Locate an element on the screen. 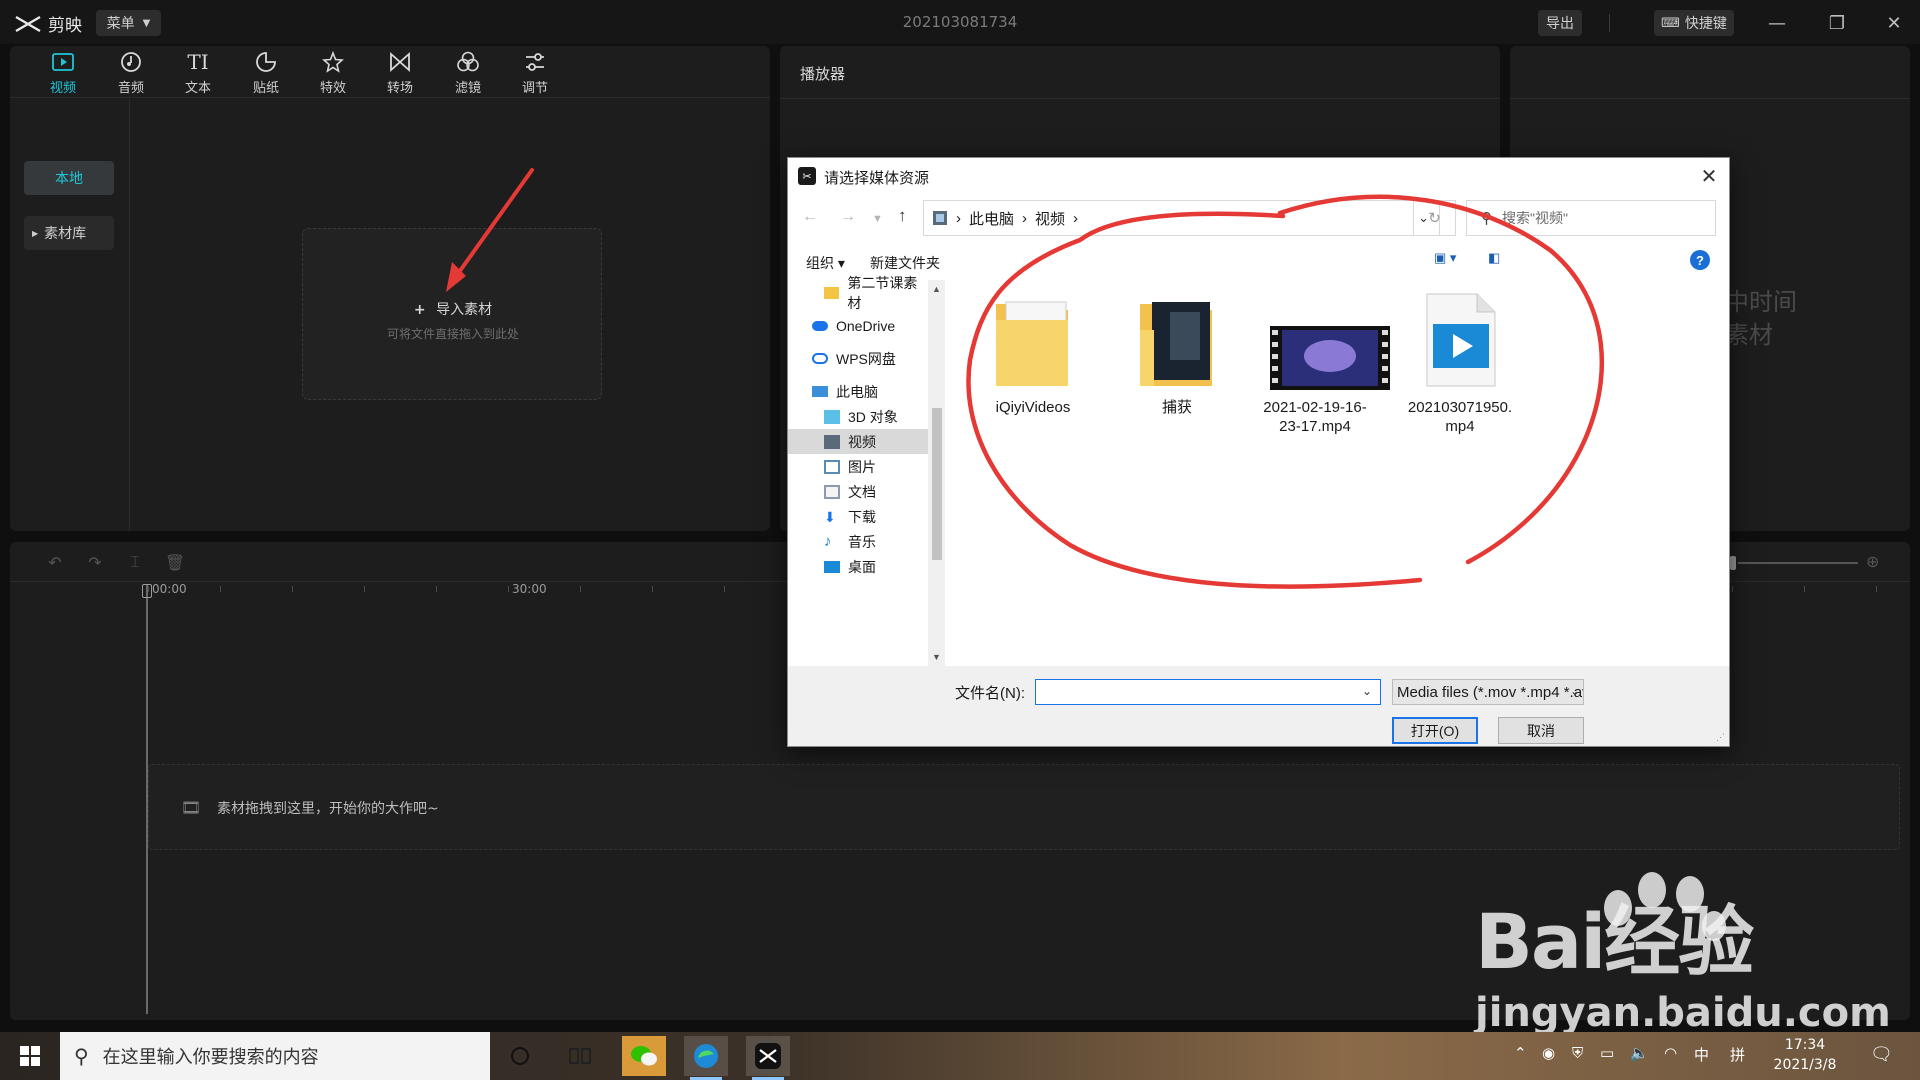  tray-overflow-icon: ⌃ is located at coordinates (1520, 1053).